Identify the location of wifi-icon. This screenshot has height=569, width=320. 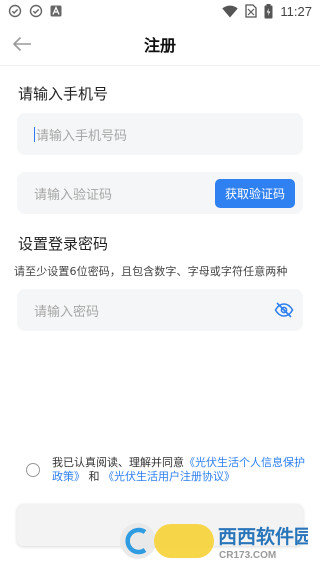
(230, 11).